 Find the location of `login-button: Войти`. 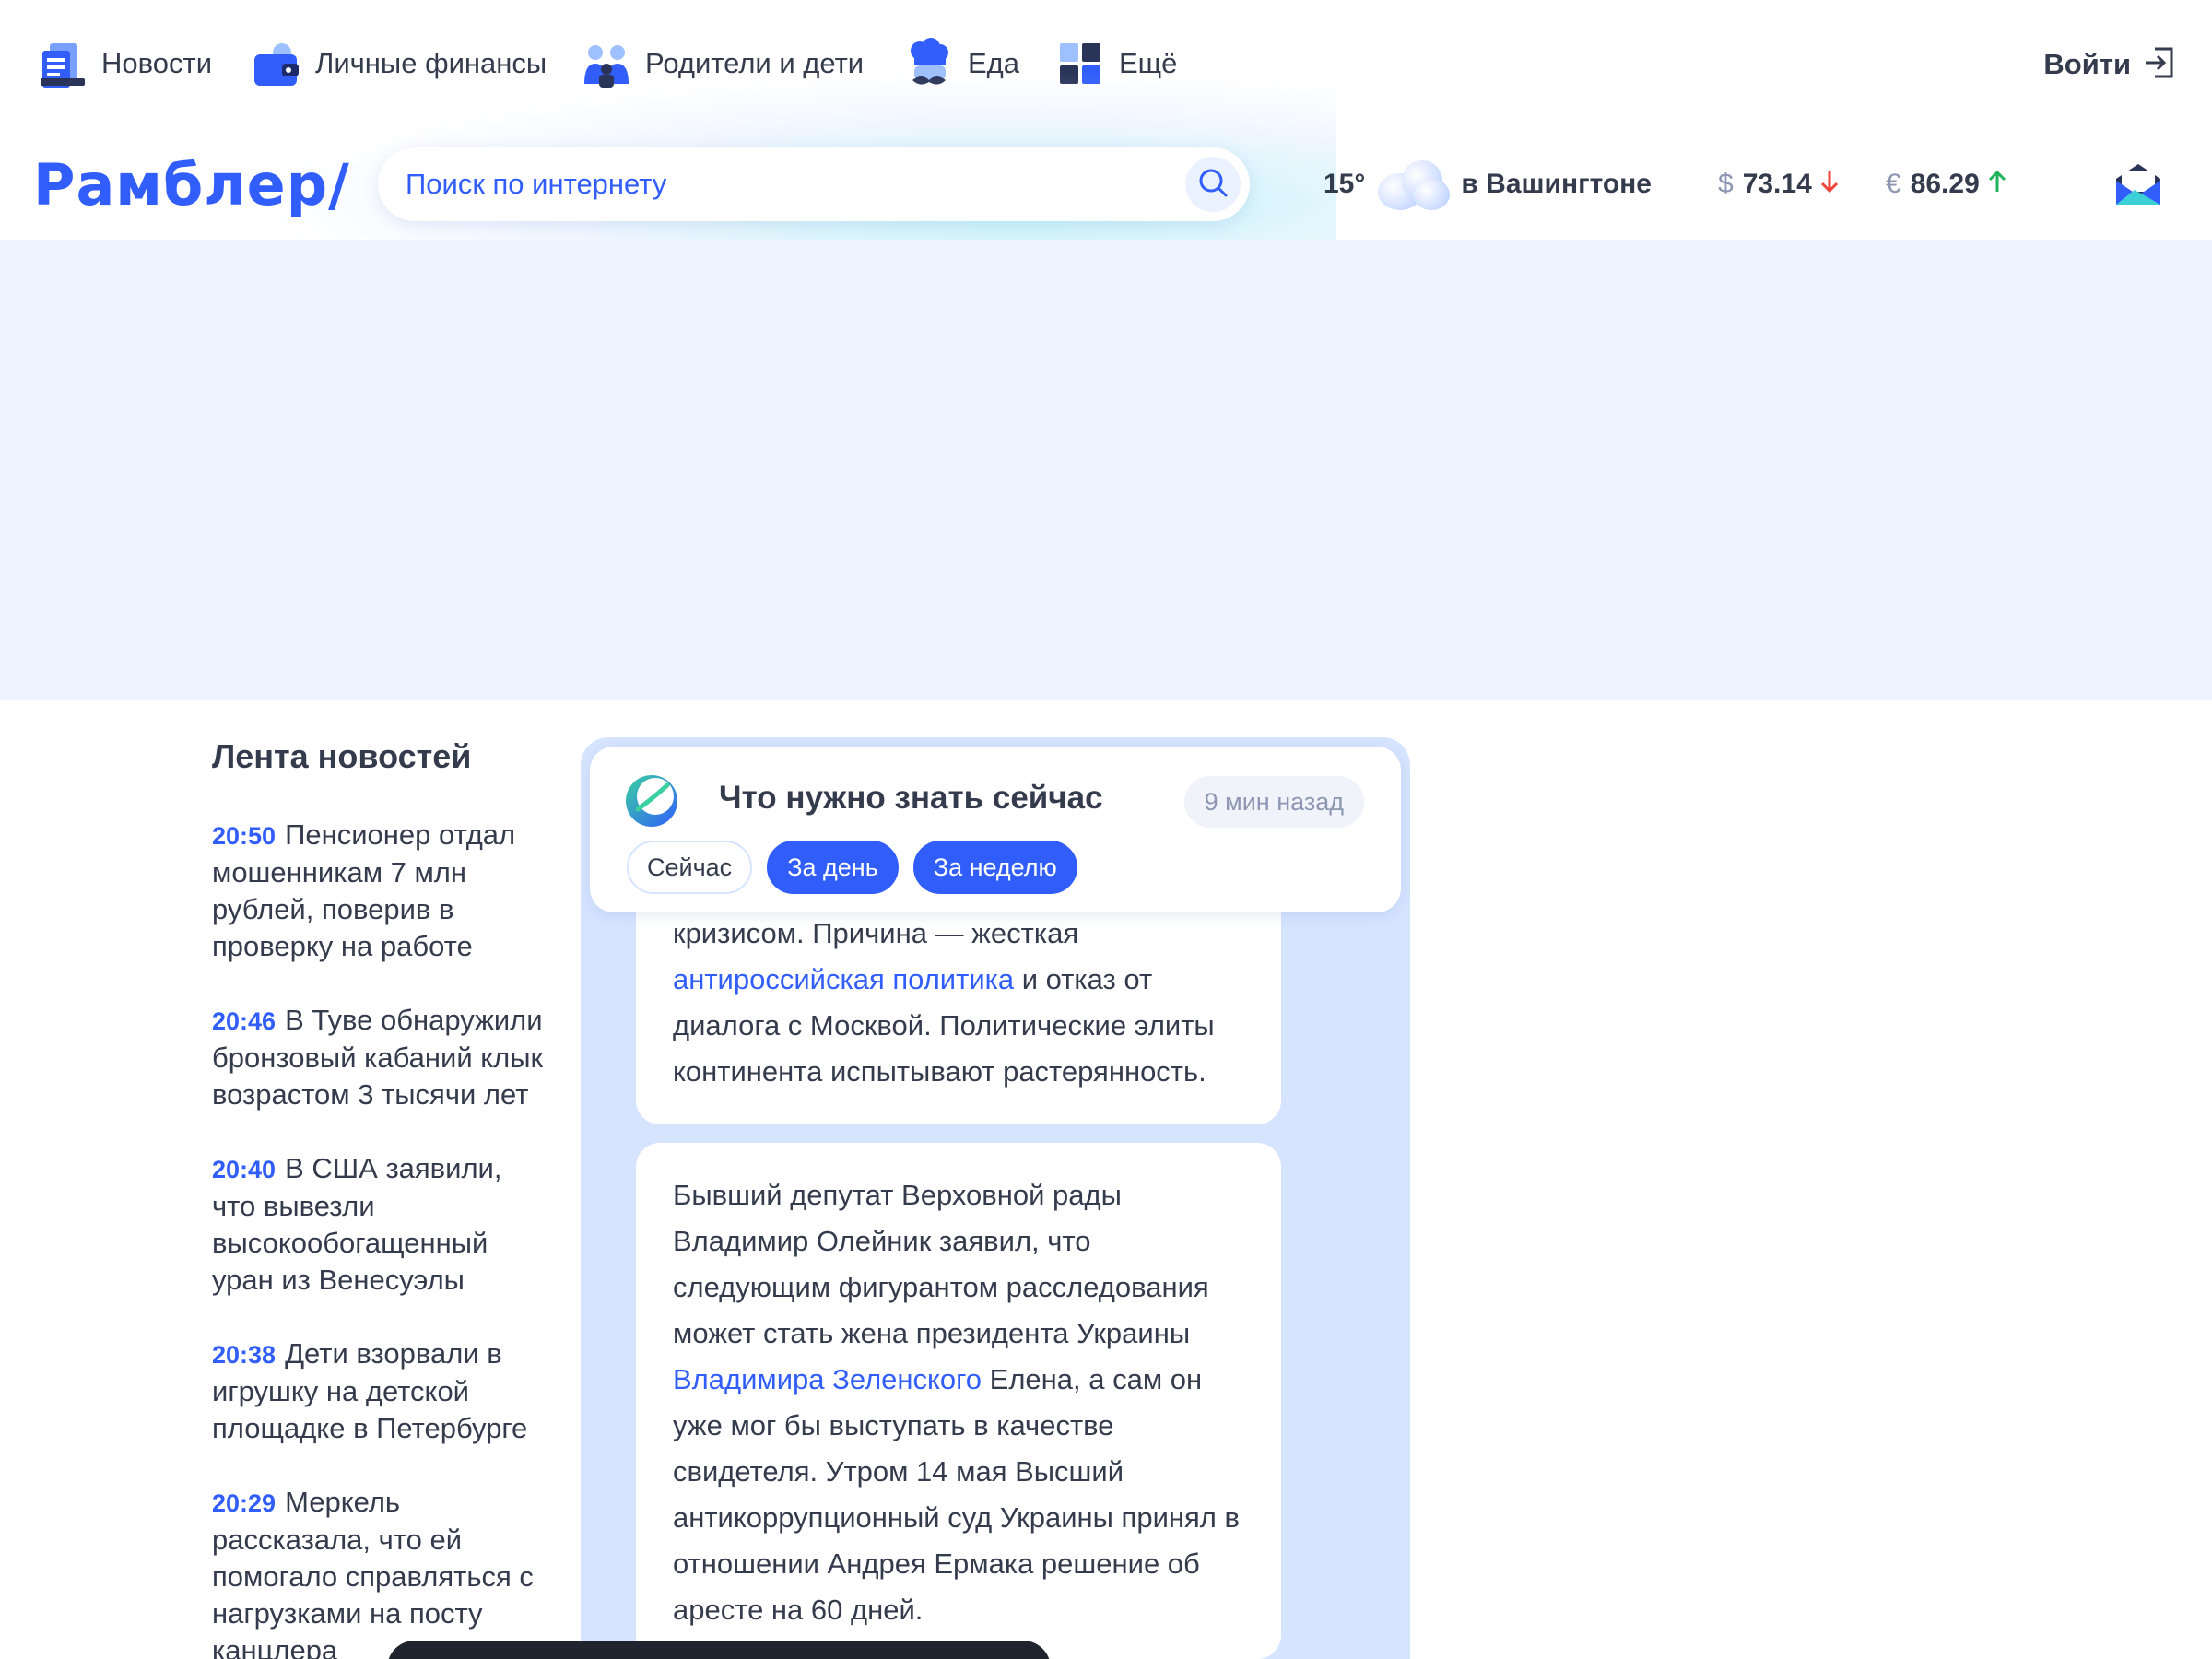

login-button: Войти is located at coordinates (2109, 64).